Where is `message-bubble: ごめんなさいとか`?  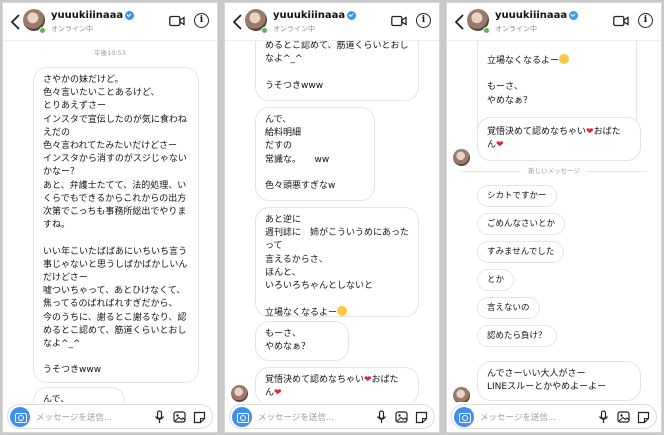
message-bubble: ごめんなさいとか is located at coordinates (521, 224).